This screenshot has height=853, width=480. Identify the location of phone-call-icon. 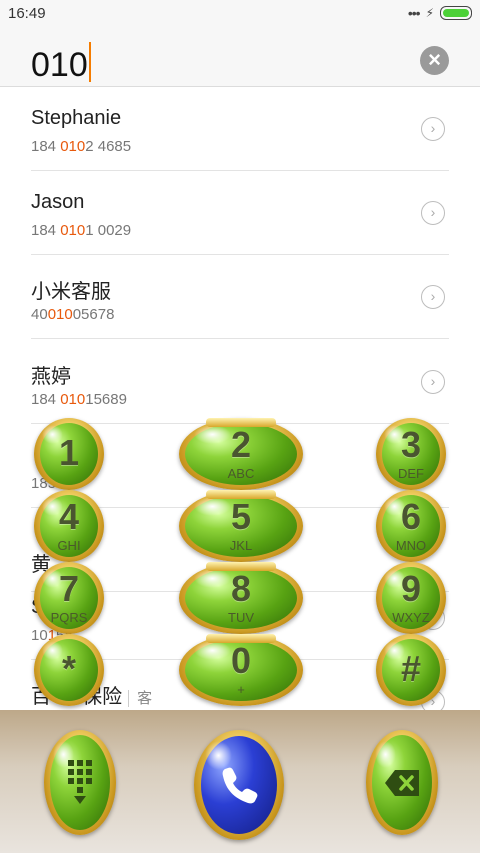
(239, 785).